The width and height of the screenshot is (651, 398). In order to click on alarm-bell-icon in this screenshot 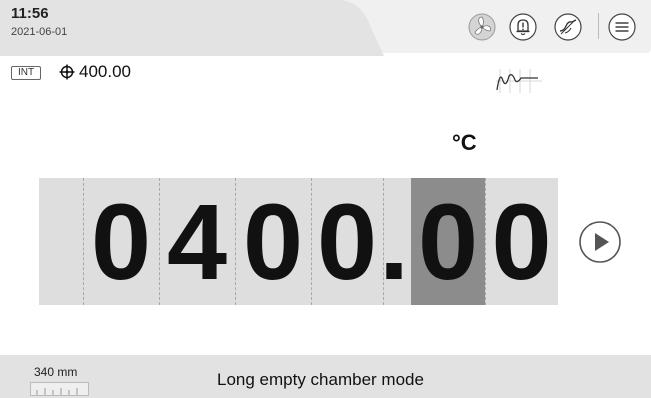, I will do `click(523, 27)`.